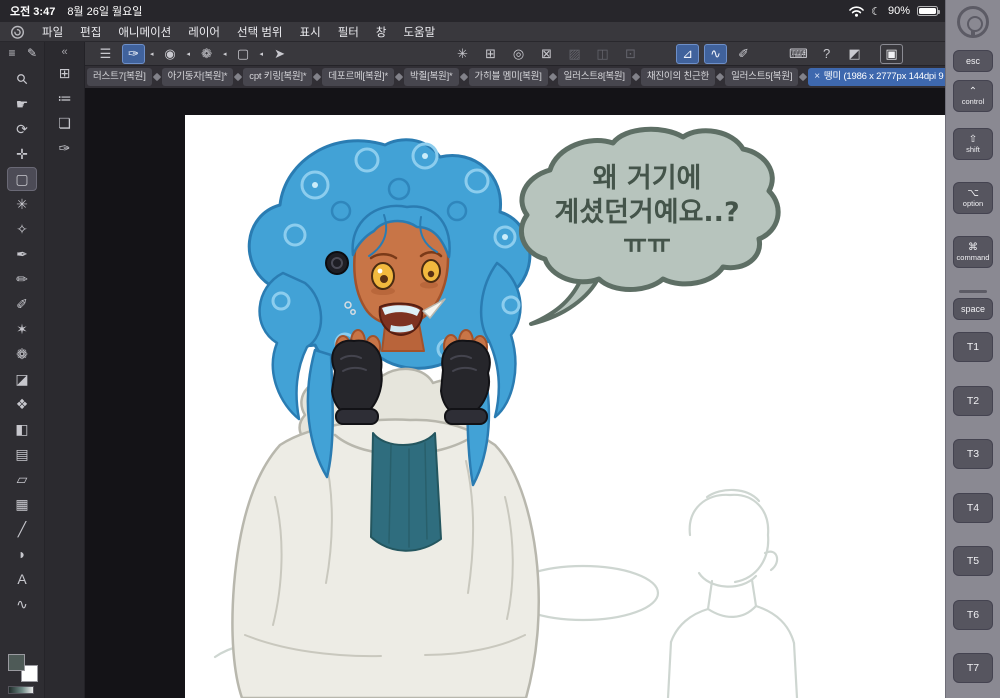 This screenshot has height=698, width=1000. What do you see at coordinates (119, 77) in the screenshot?
I see `document-tab: 러스트7[복원]` at bounding box center [119, 77].